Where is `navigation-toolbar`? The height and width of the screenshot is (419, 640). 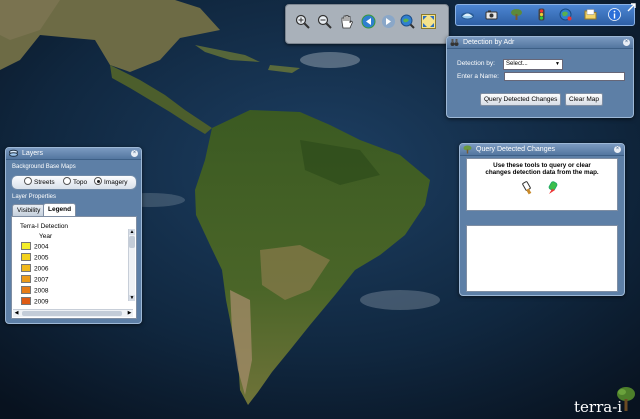 navigation-toolbar is located at coordinates (367, 24).